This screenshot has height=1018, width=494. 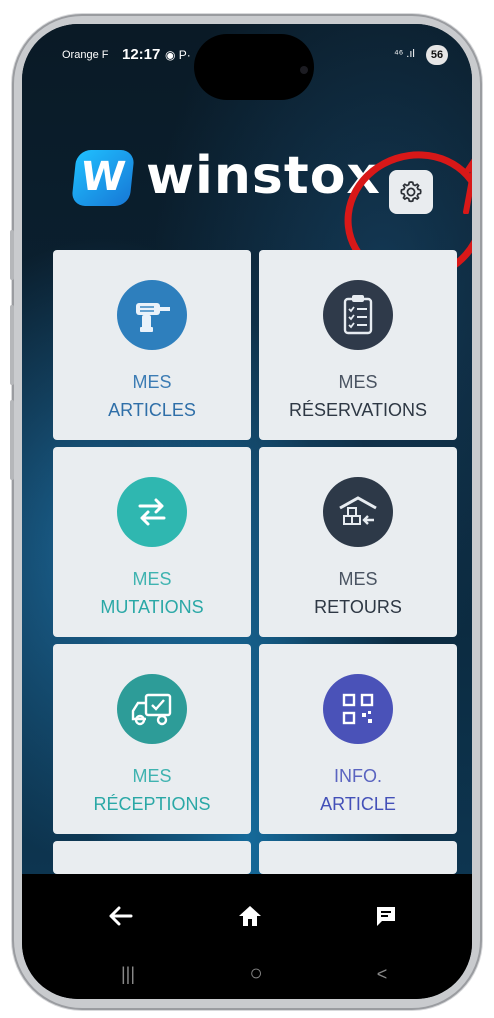 I want to click on clipboard-icon, so click(x=358, y=315).